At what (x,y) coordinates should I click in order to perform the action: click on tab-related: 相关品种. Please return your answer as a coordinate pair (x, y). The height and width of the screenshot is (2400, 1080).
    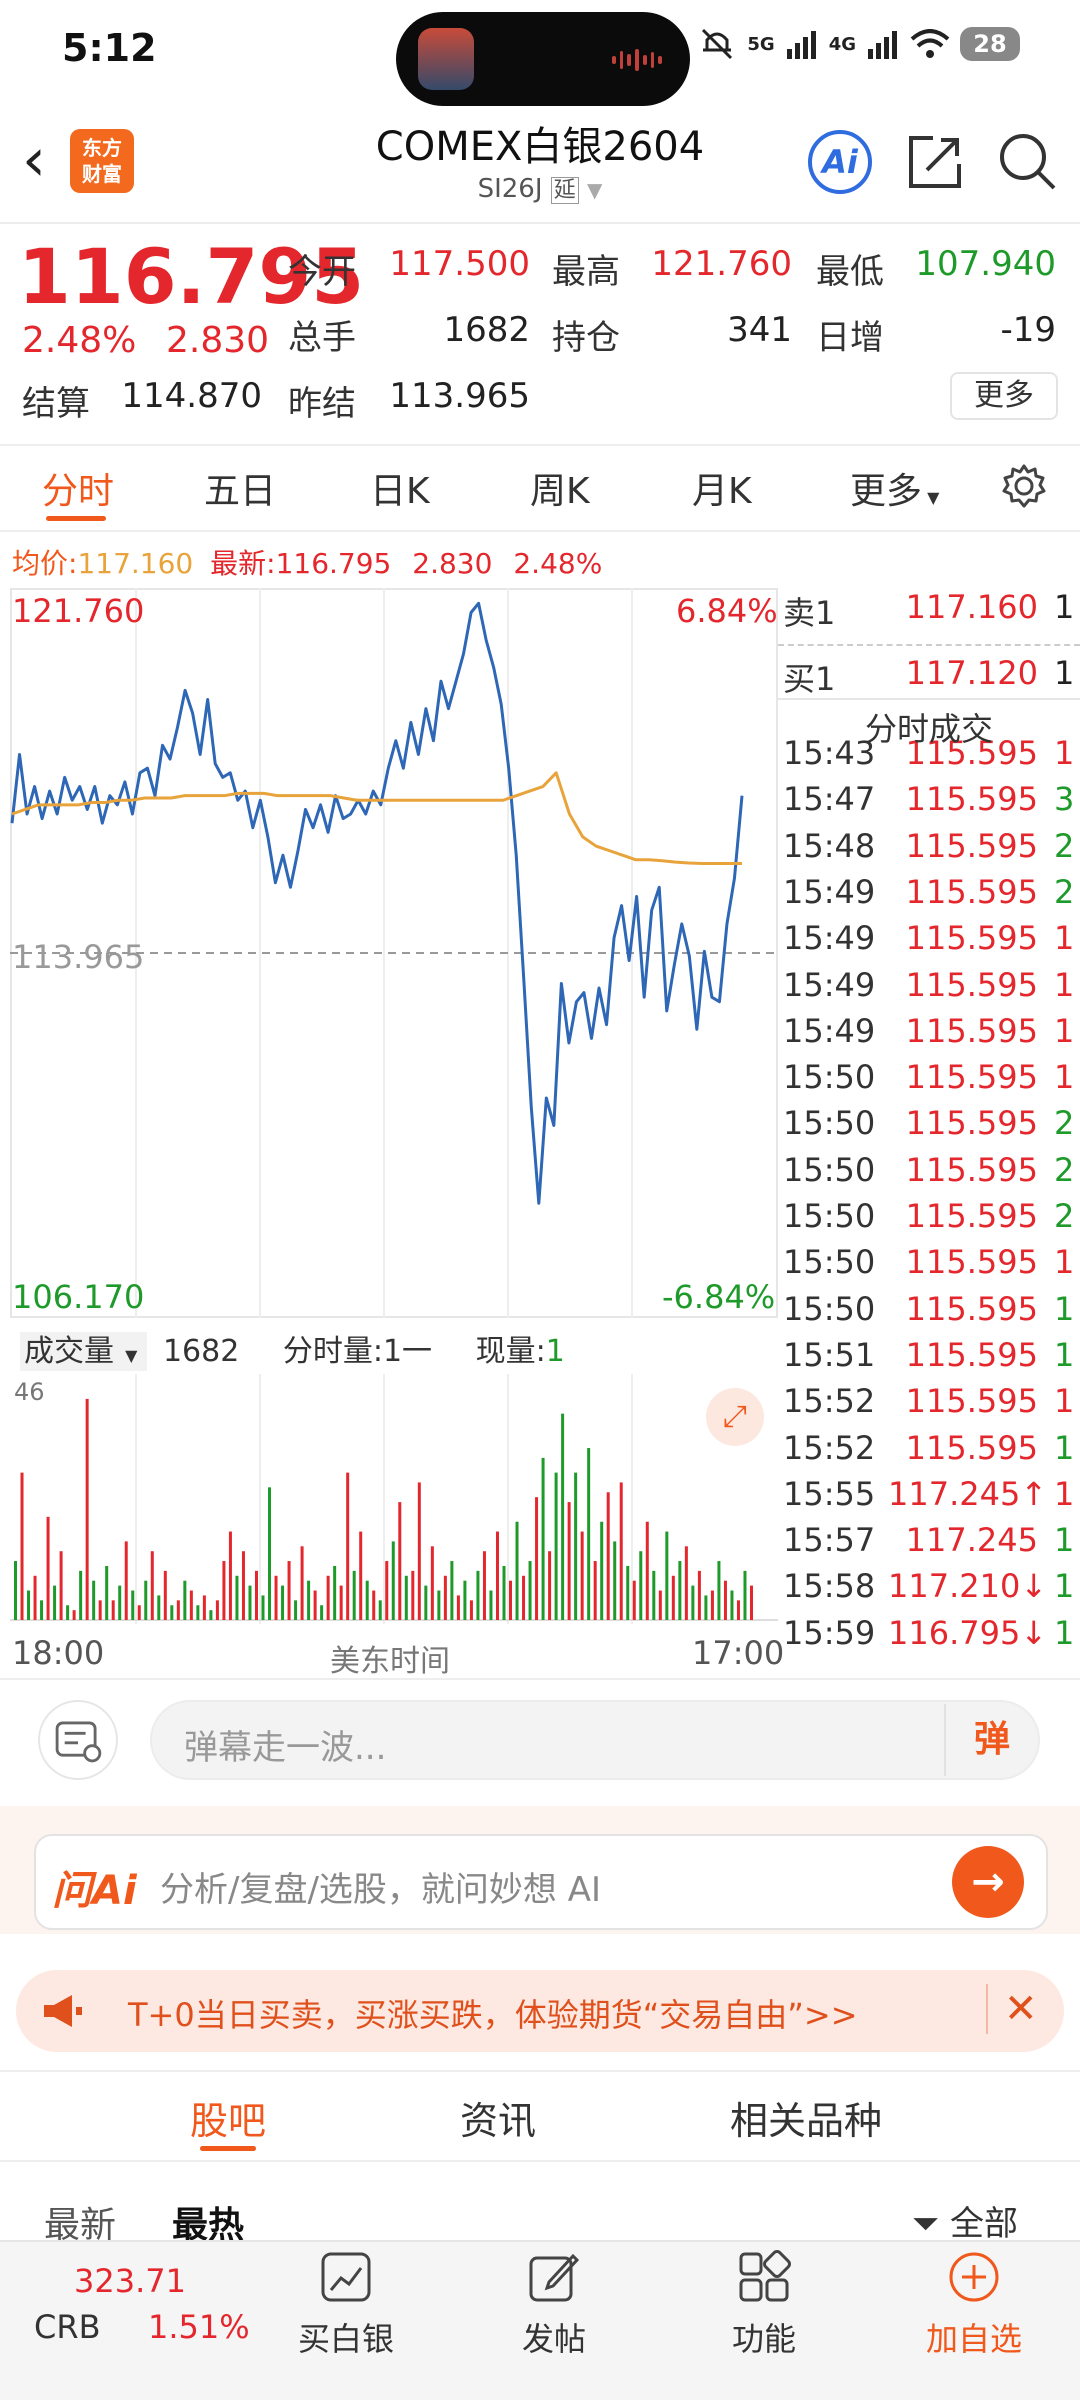
    Looking at the image, I should click on (806, 2117).